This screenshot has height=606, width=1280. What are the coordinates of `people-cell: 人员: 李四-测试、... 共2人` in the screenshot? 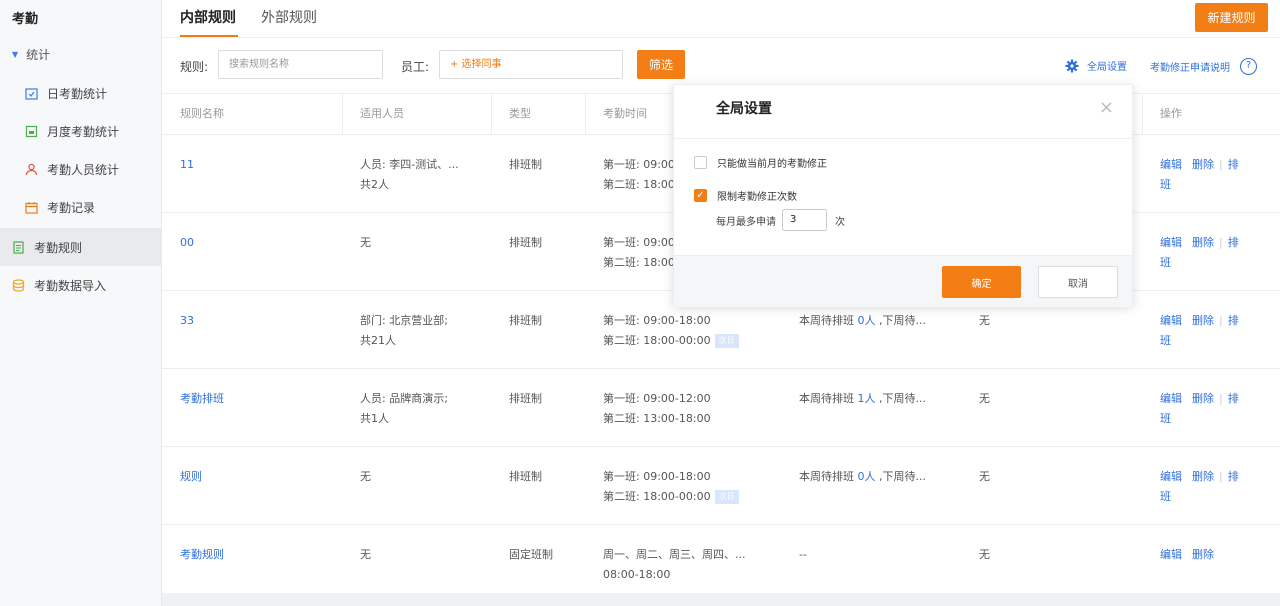 It's located at (420, 175).